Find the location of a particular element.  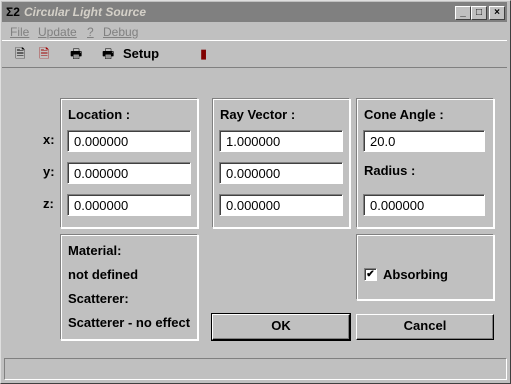

location-x-field: 0.000000 is located at coordinates (129, 141).